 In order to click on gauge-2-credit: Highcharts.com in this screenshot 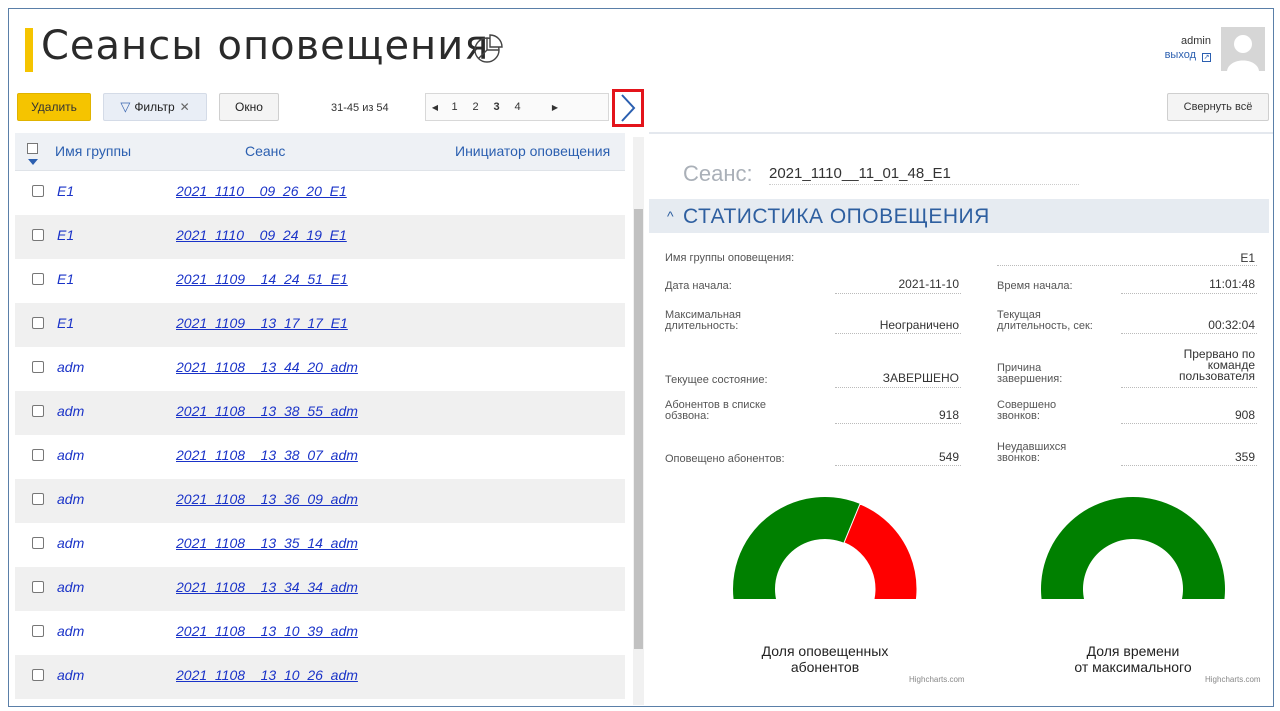, I will do `click(1233, 679)`.